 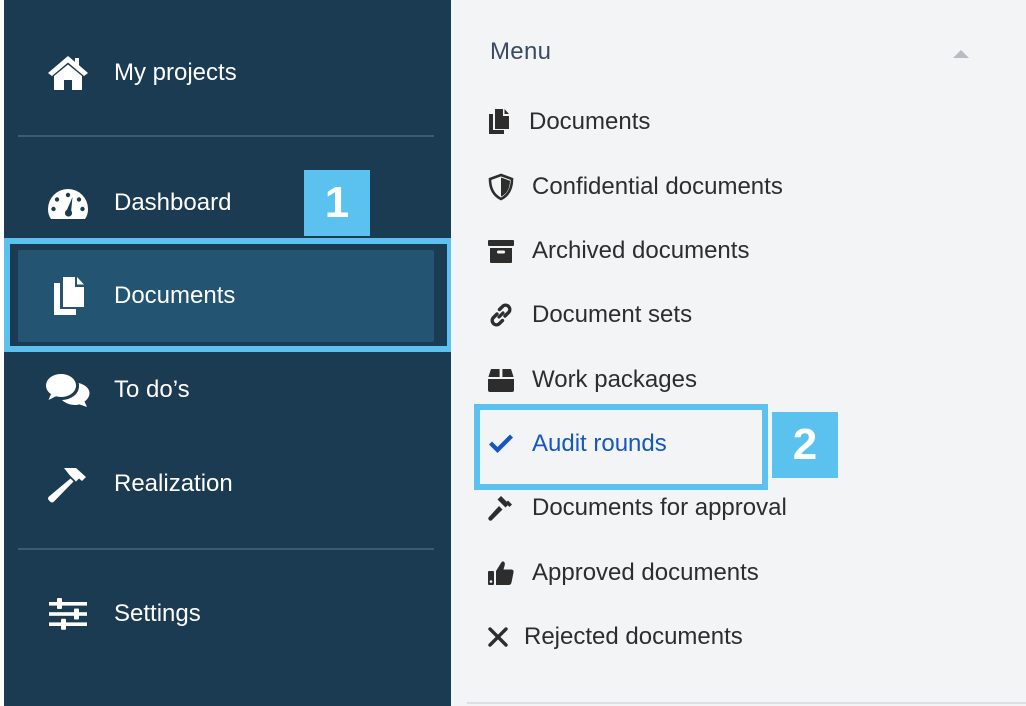 I want to click on x-icon, so click(x=498, y=637).